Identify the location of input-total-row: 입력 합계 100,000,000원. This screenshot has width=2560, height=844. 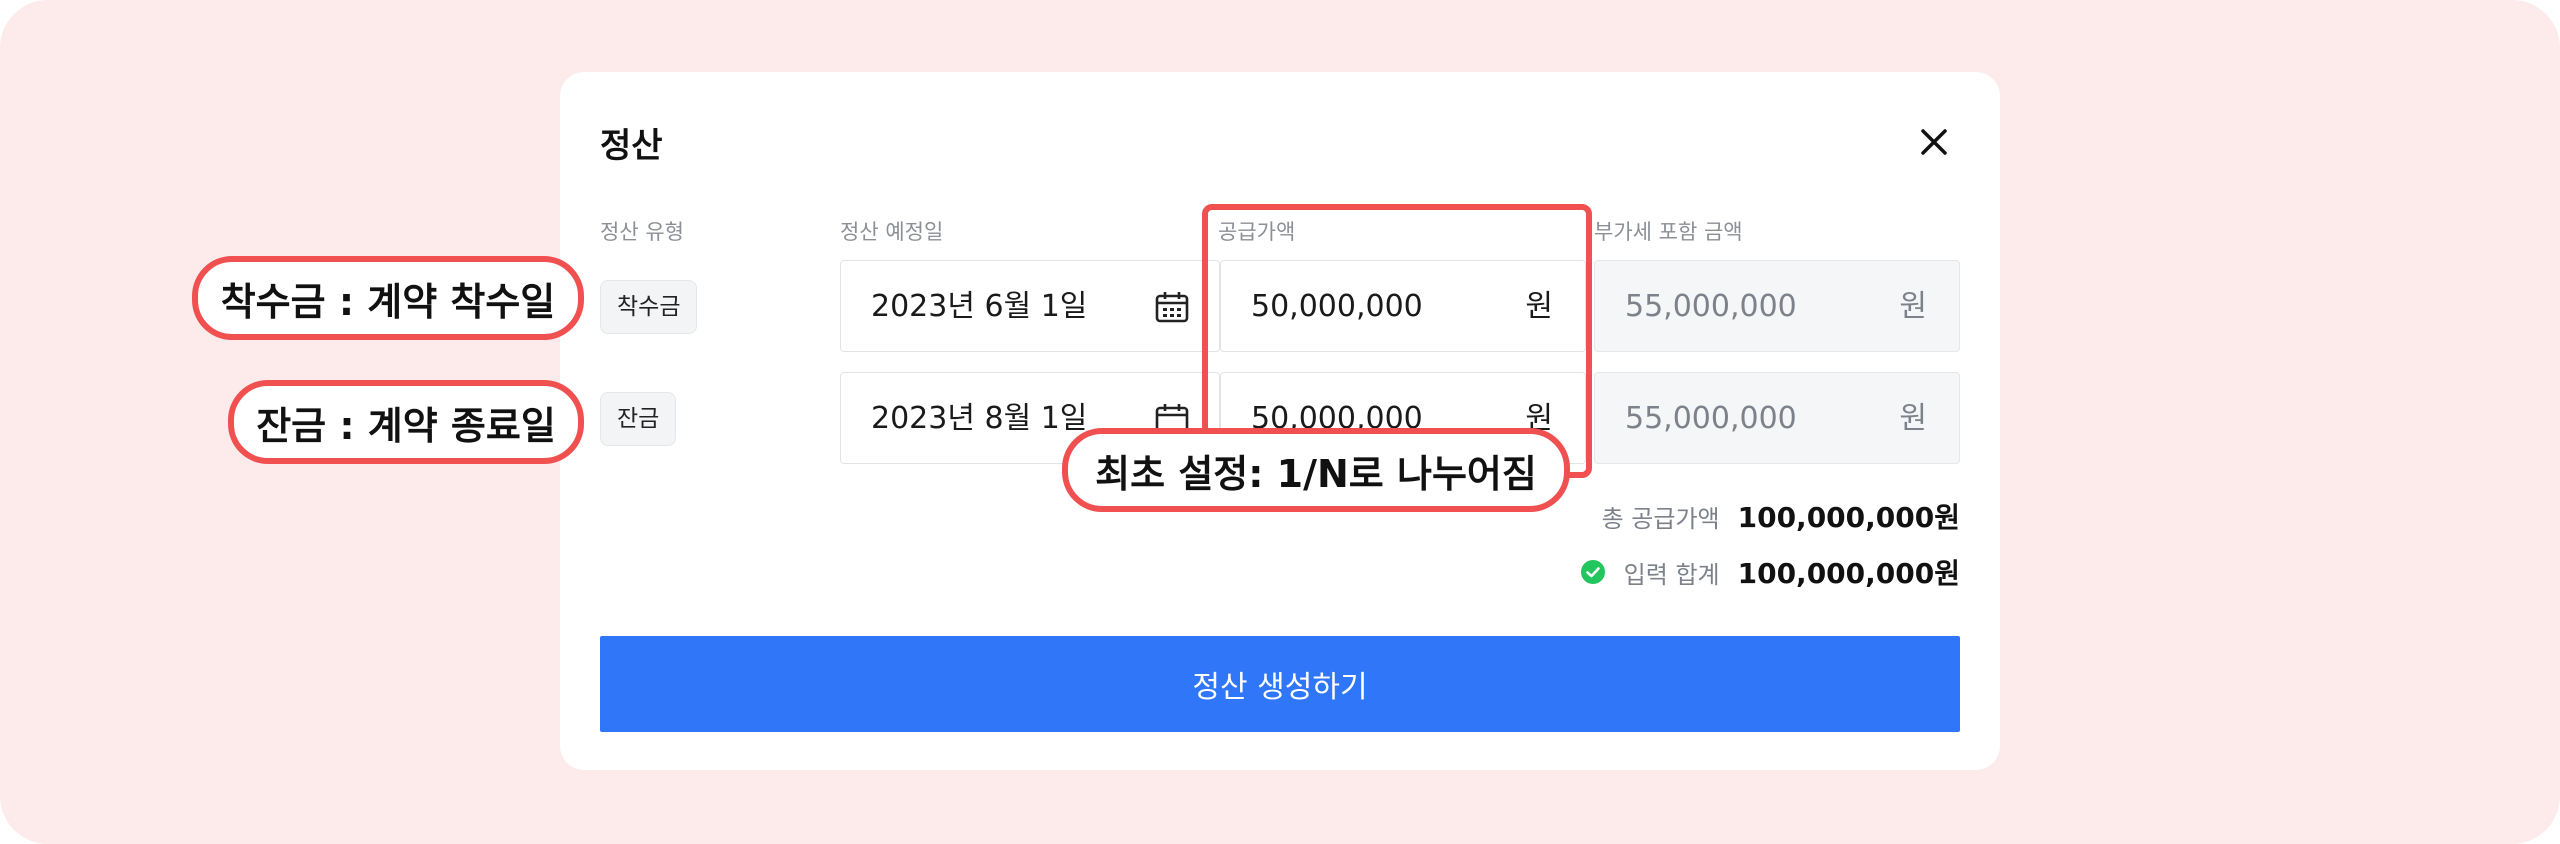
(1770, 572).